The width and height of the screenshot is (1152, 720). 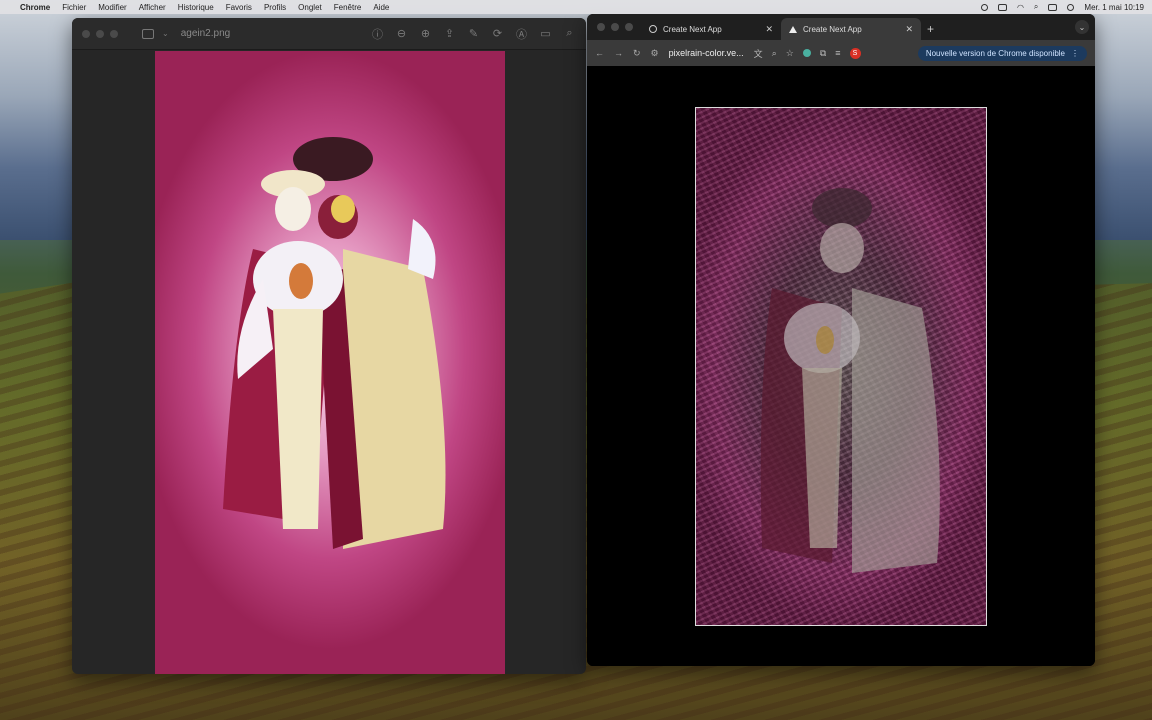 What do you see at coordinates (329, 34) in the screenshot?
I see `preview-toolbar: ⌄ agein2.png ⓘ ⊖ ⊕ ⇪ ✎ ⟳ Ⓐ ▭ ⌕` at bounding box center [329, 34].